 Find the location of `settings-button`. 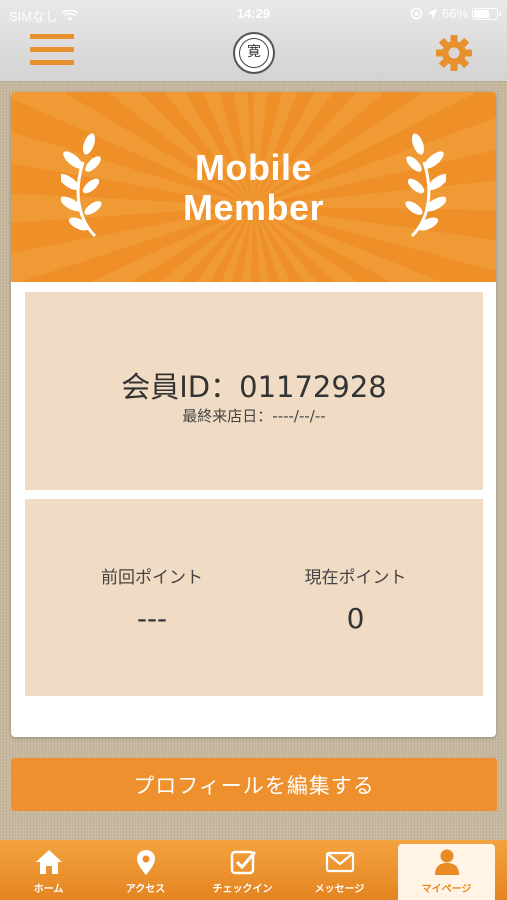

settings-button is located at coordinates (454, 53).